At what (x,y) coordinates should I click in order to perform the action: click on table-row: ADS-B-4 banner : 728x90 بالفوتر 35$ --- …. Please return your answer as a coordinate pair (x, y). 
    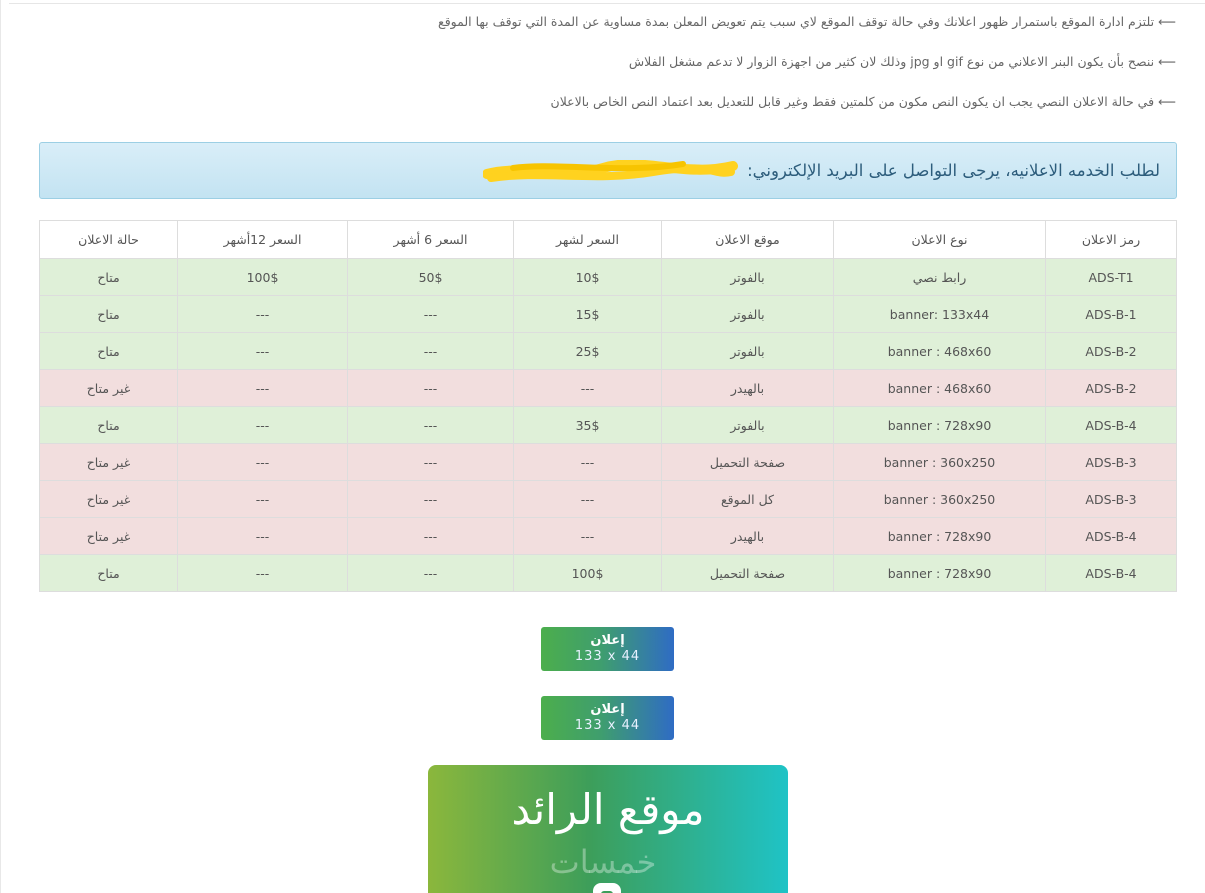
    Looking at the image, I should click on (608, 425).